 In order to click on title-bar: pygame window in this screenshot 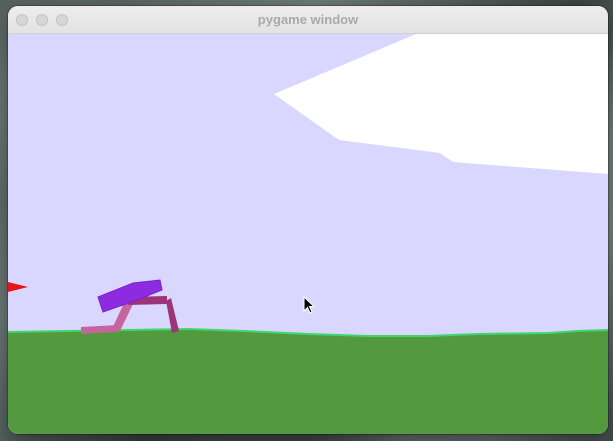, I will do `click(308, 20)`.